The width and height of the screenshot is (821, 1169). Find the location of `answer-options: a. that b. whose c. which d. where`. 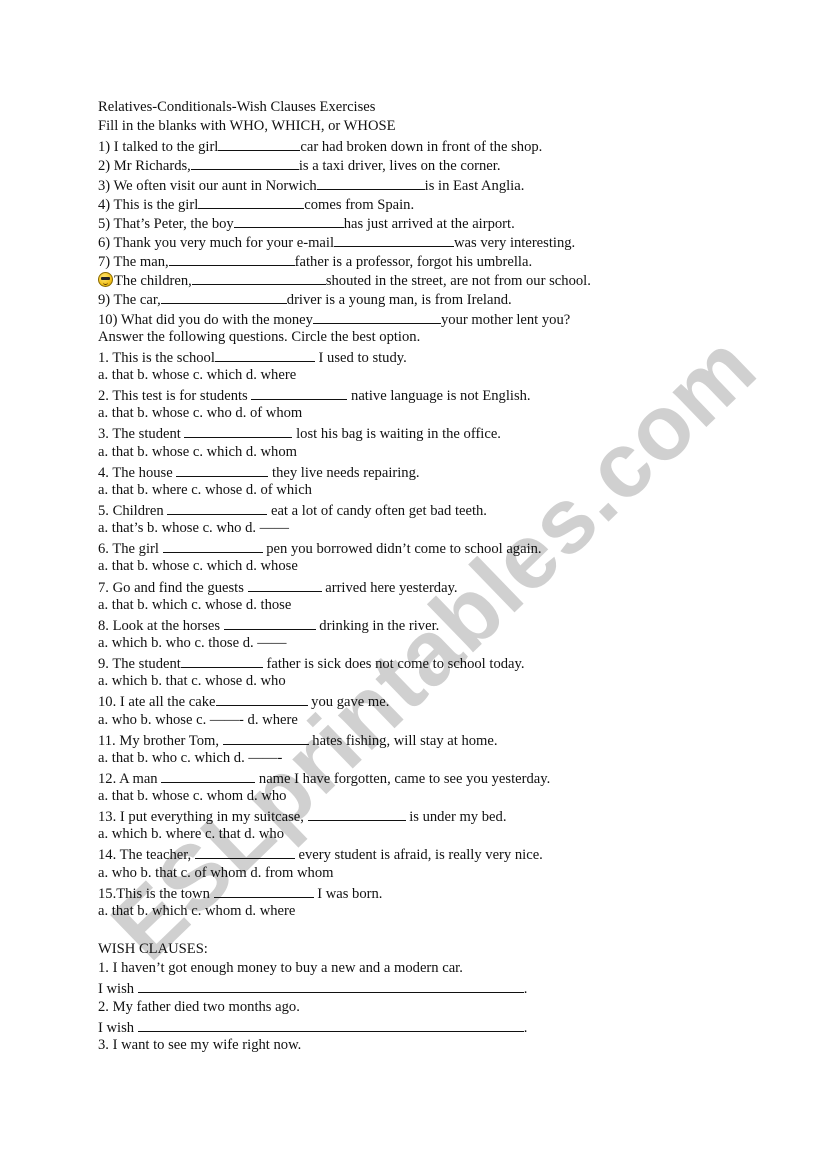

answer-options: a. that b. whose c. which d. where is located at coordinates (438, 375).